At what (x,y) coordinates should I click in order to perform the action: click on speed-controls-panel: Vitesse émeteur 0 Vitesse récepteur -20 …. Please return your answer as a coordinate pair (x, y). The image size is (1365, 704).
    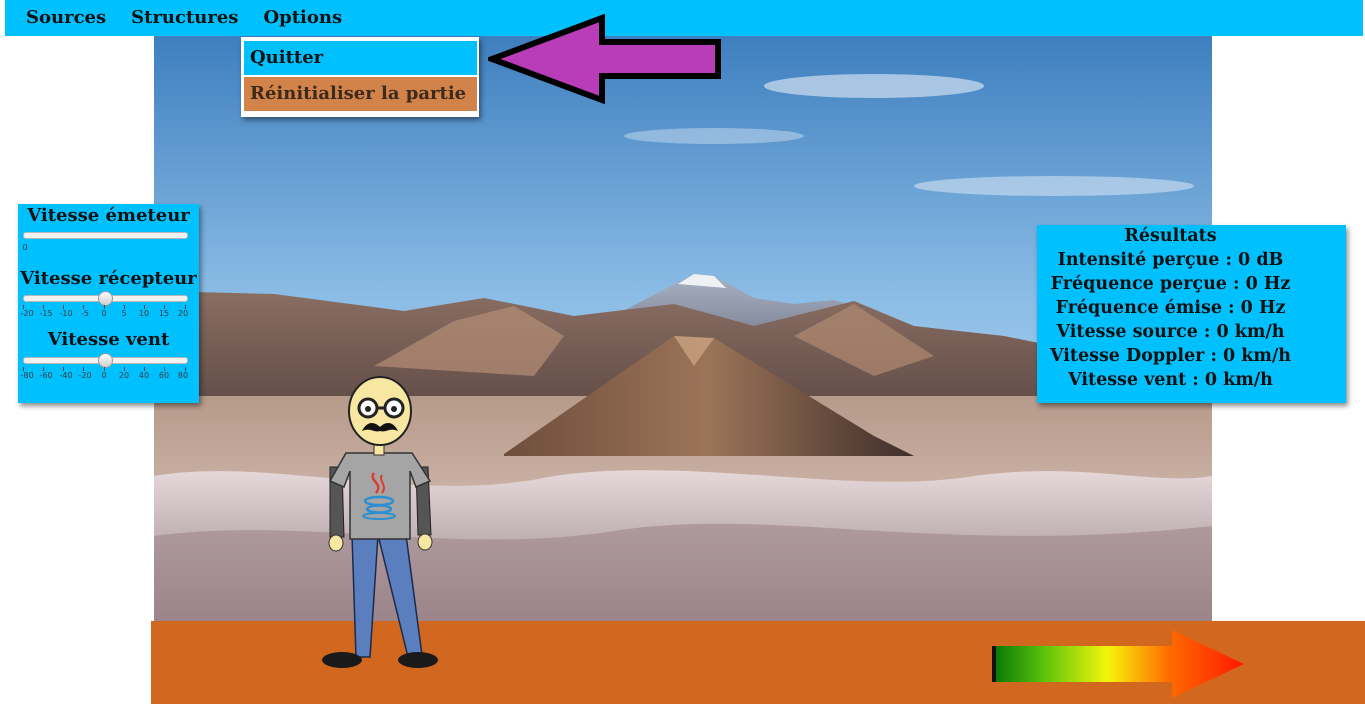
    Looking at the image, I should click on (108, 303).